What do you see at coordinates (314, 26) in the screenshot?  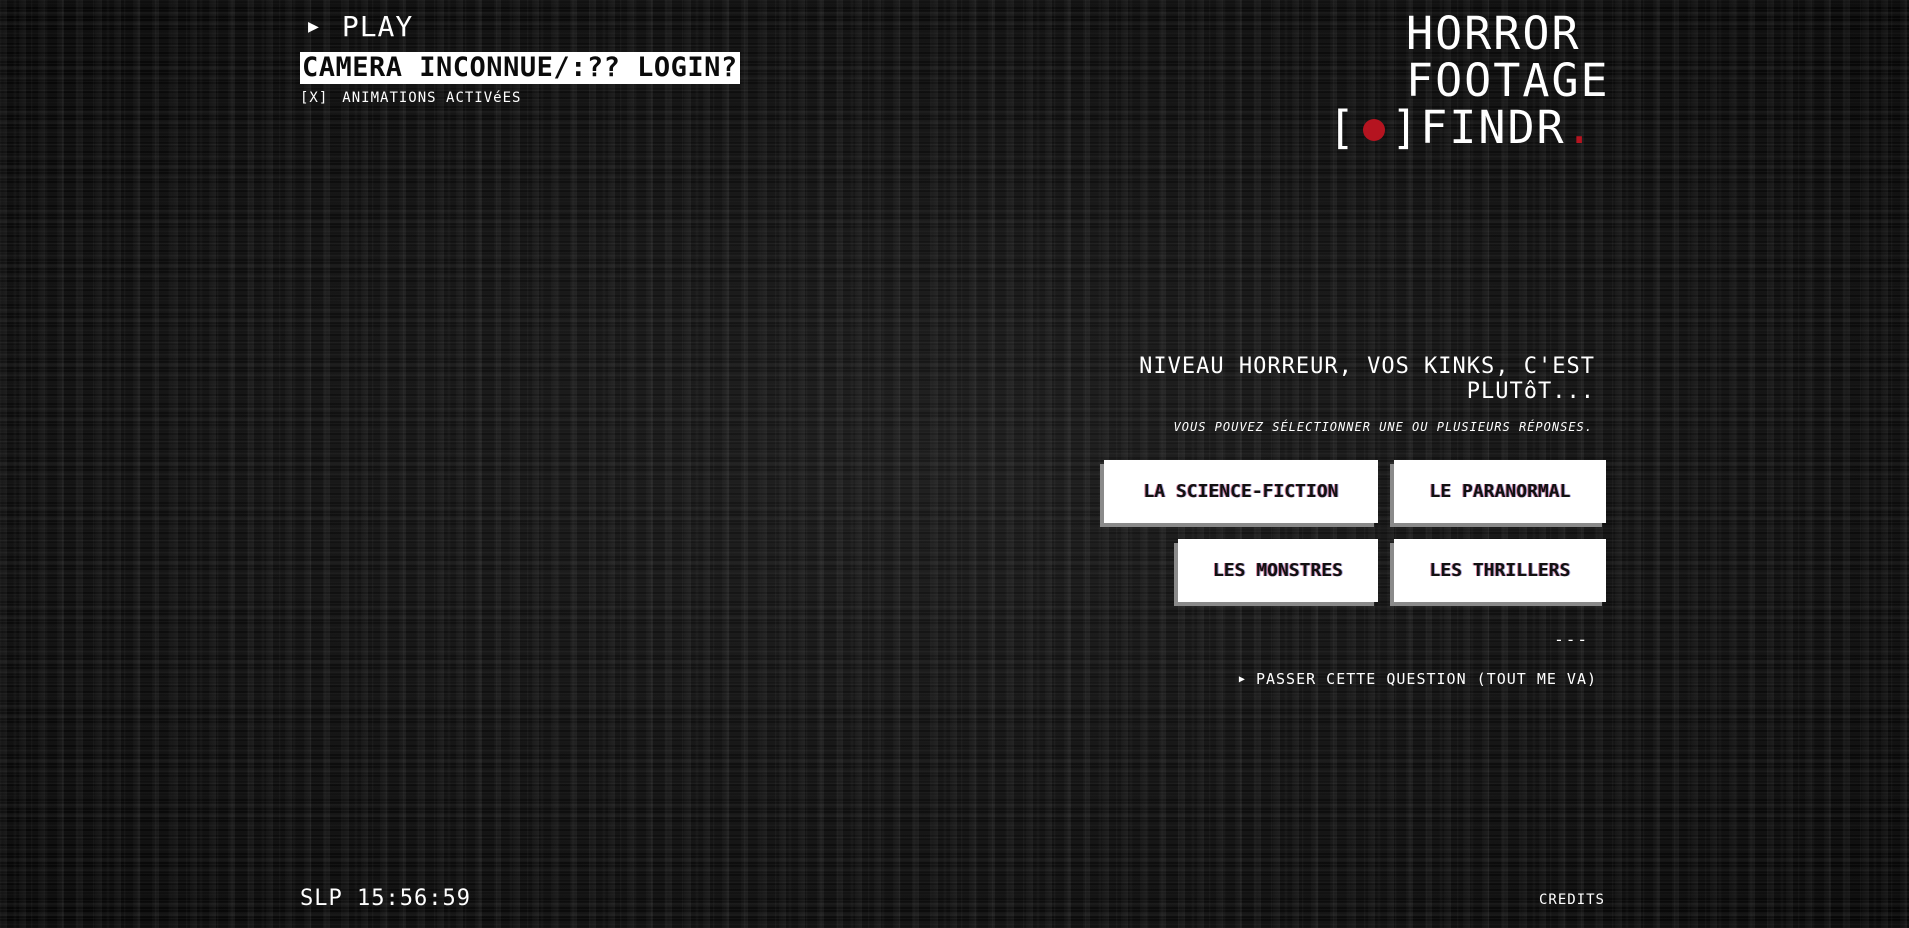 I see `play-triangle-icon: ▶` at bounding box center [314, 26].